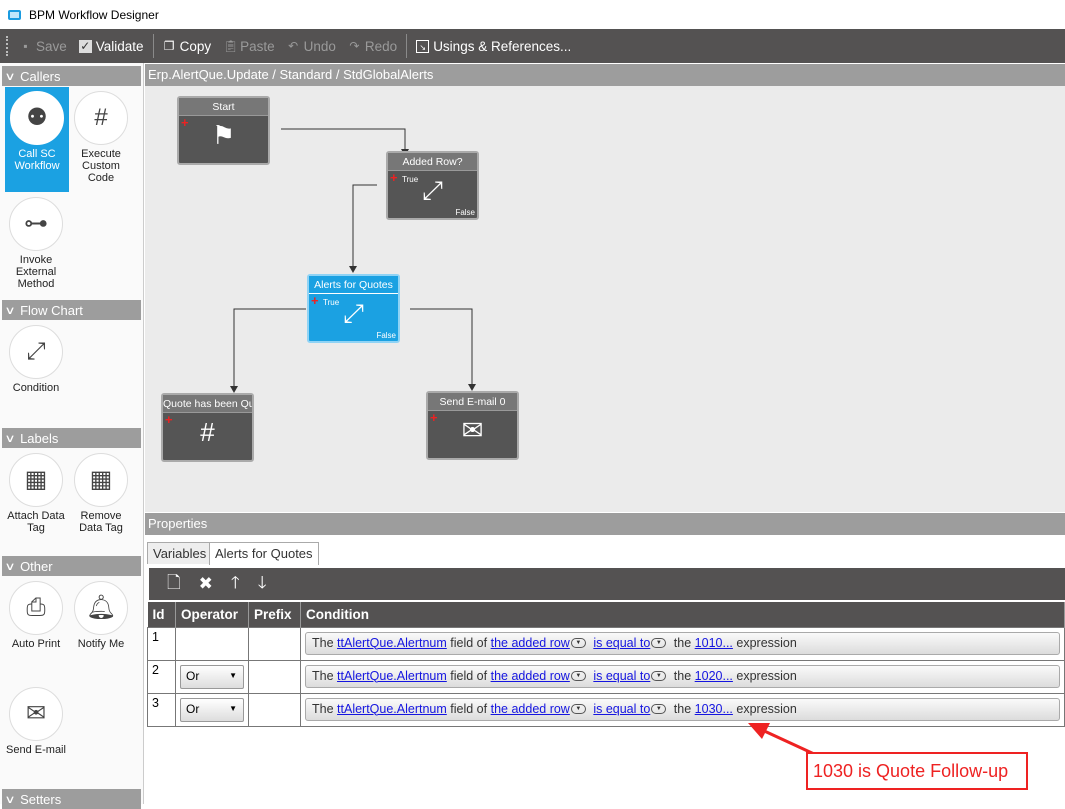 This screenshot has width=1065, height=809. Describe the element at coordinates (372, 46) in the screenshot. I see `redo-button: ↷ Redo` at that location.